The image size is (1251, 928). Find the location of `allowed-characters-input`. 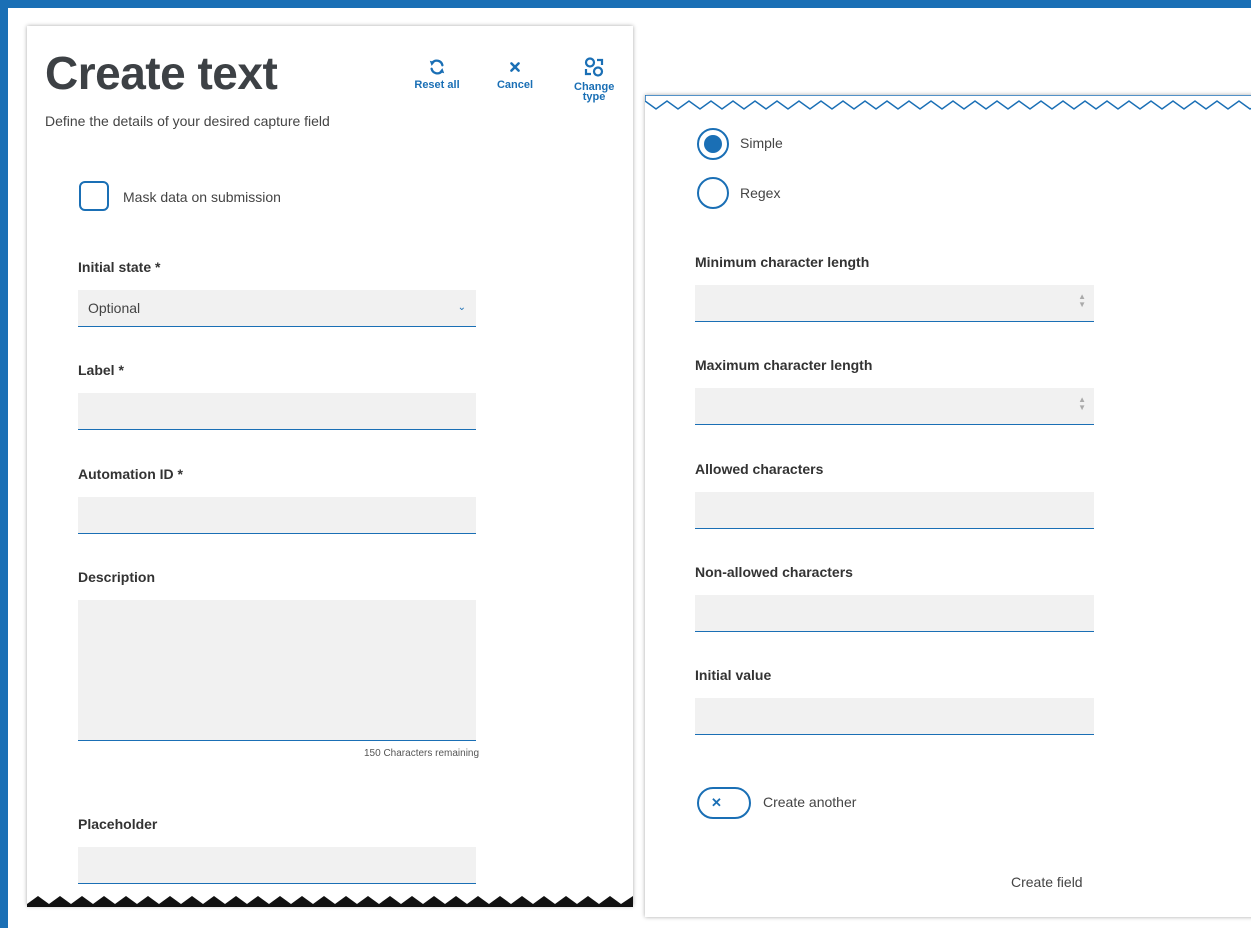

allowed-characters-input is located at coordinates (894, 510).